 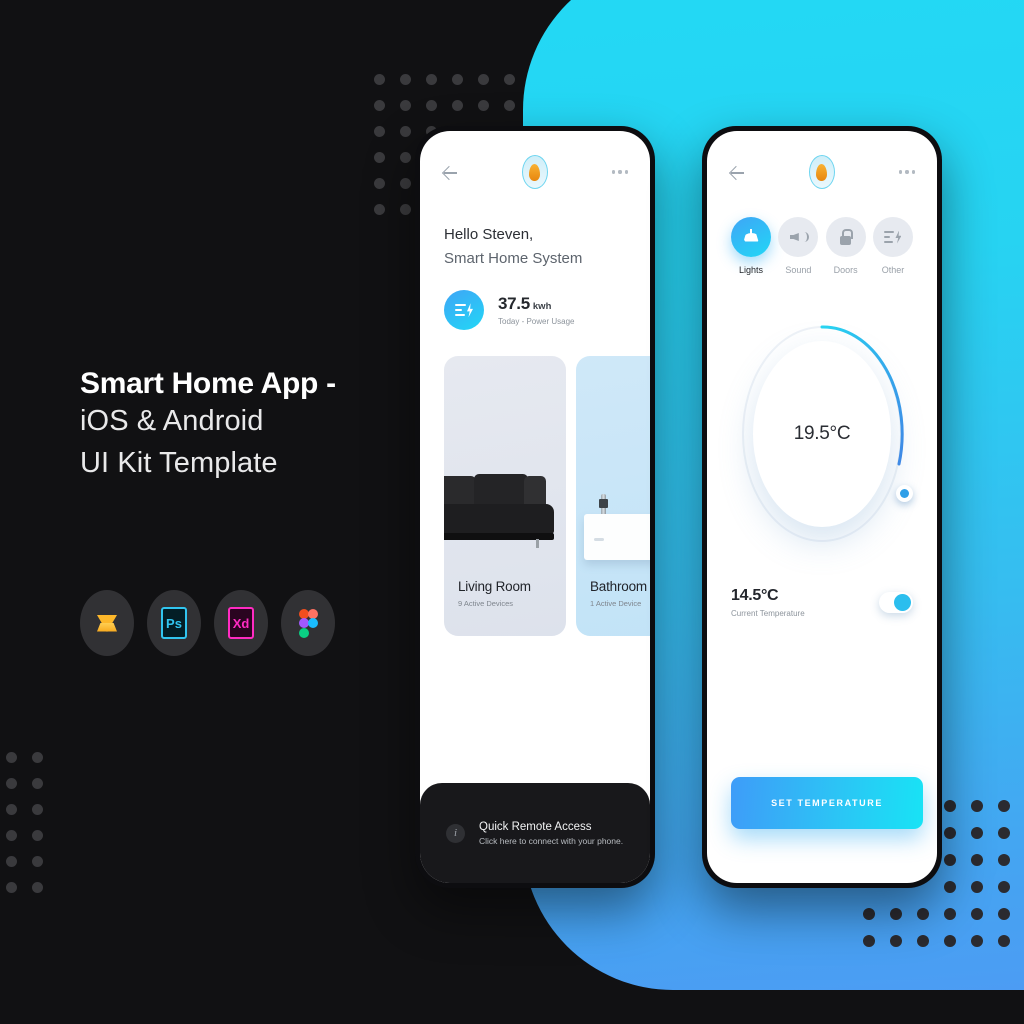 I want to click on home-header, so click(x=535, y=160).